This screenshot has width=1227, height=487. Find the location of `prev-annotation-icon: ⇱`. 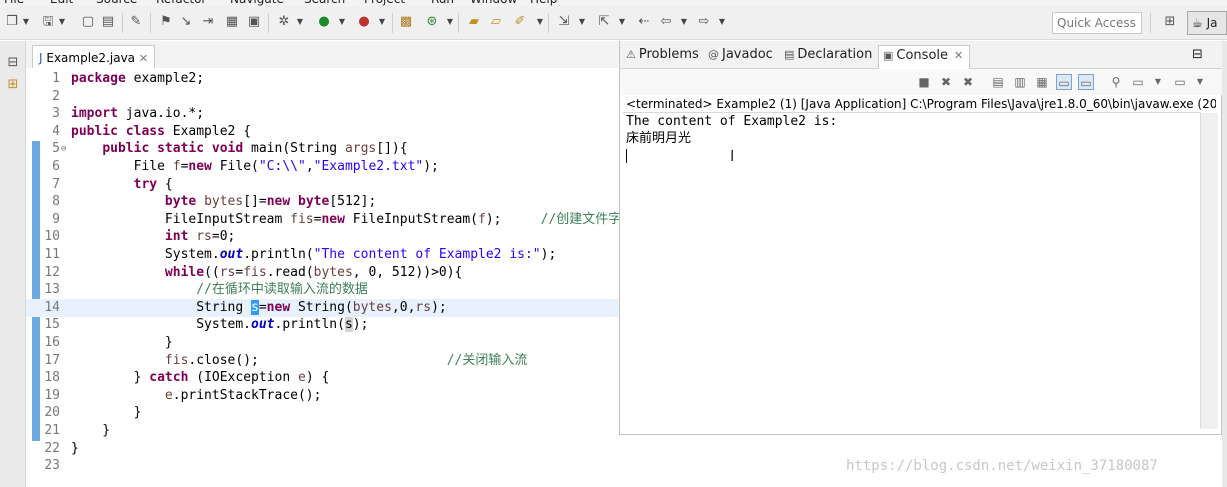

prev-annotation-icon: ⇱ is located at coordinates (604, 22).